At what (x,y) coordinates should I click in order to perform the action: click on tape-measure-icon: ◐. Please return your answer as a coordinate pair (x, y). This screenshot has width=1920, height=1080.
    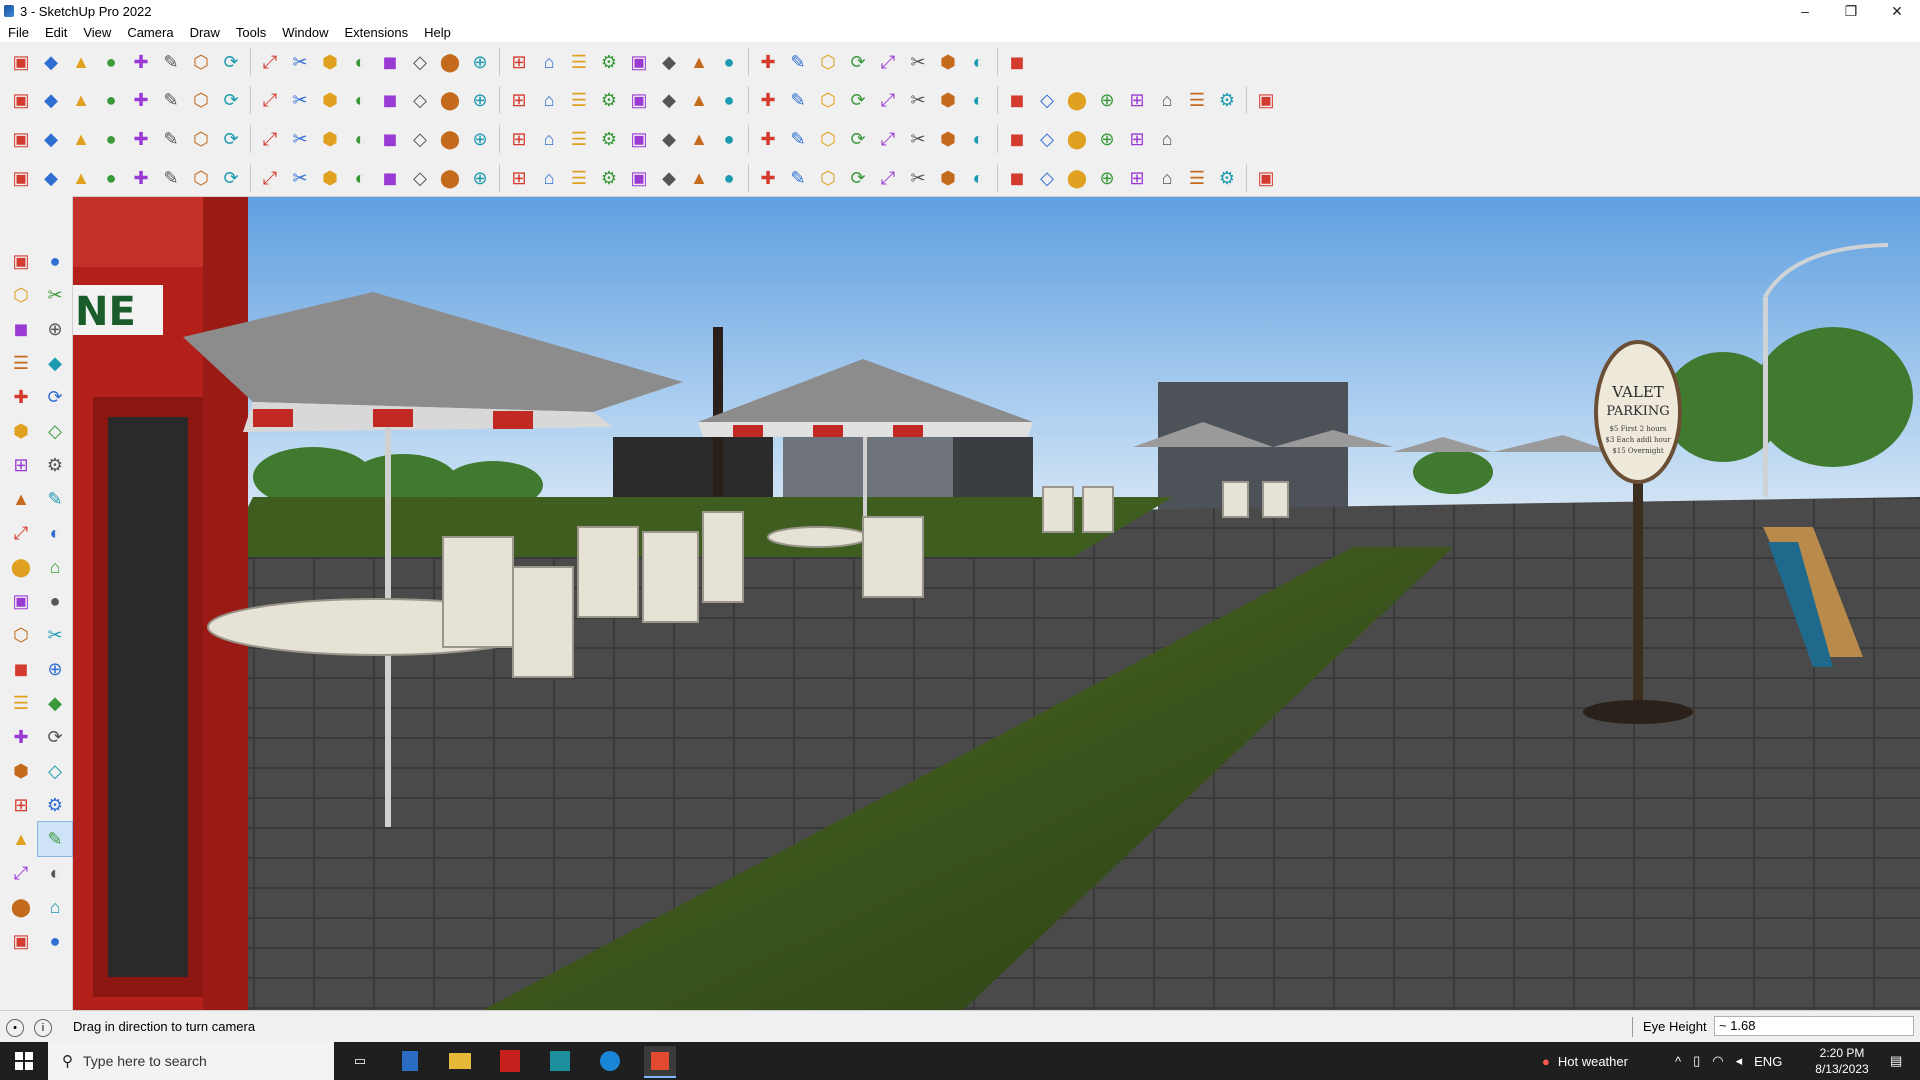
    Looking at the image, I should click on (360, 62).